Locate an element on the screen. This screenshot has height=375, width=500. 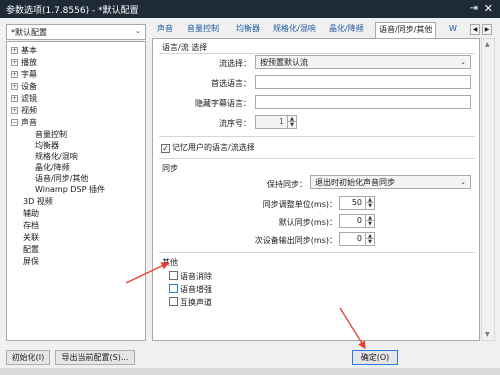
remember-lang-label: 记忆用户的语言/流选择 is located at coordinates (213, 147).